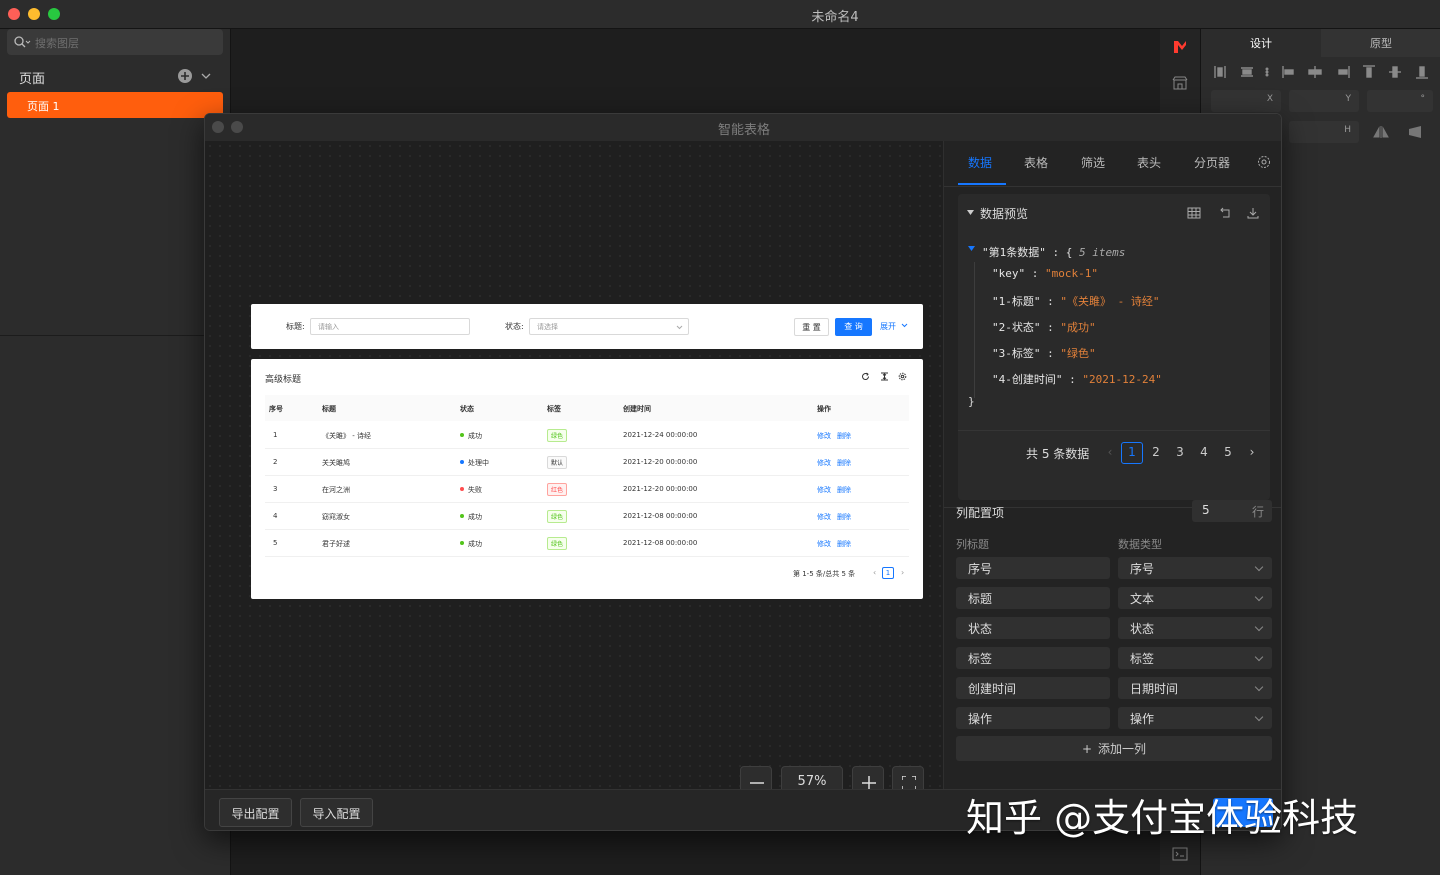 This screenshot has height=875, width=1440. Describe the element at coordinates (115, 42) in the screenshot. I see `layer-search: 搜索图层` at that location.